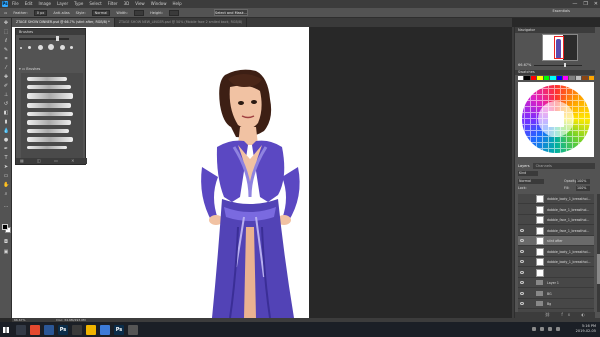  I want to click on quick-select-tool-icon: ✎, so click(6, 50).